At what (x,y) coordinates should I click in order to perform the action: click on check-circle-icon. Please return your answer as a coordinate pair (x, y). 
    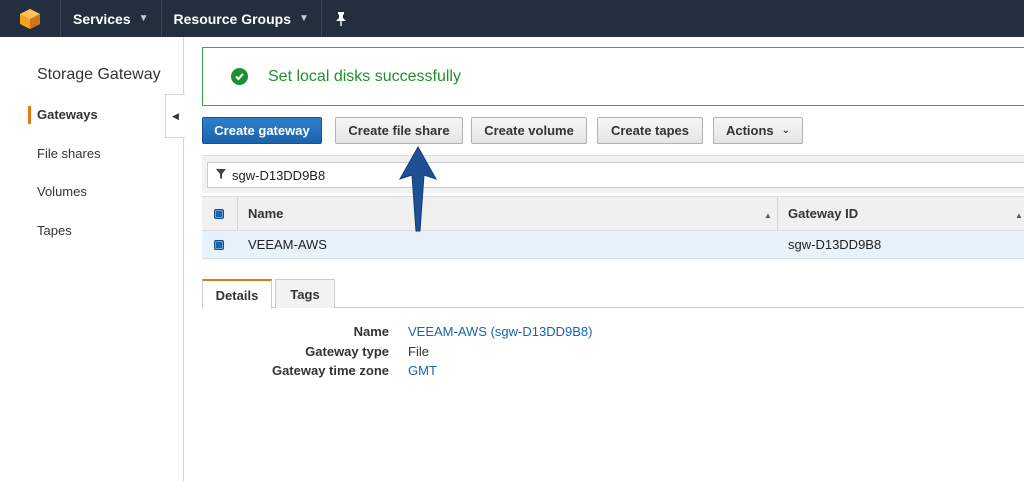
    Looking at the image, I should click on (239, 76).